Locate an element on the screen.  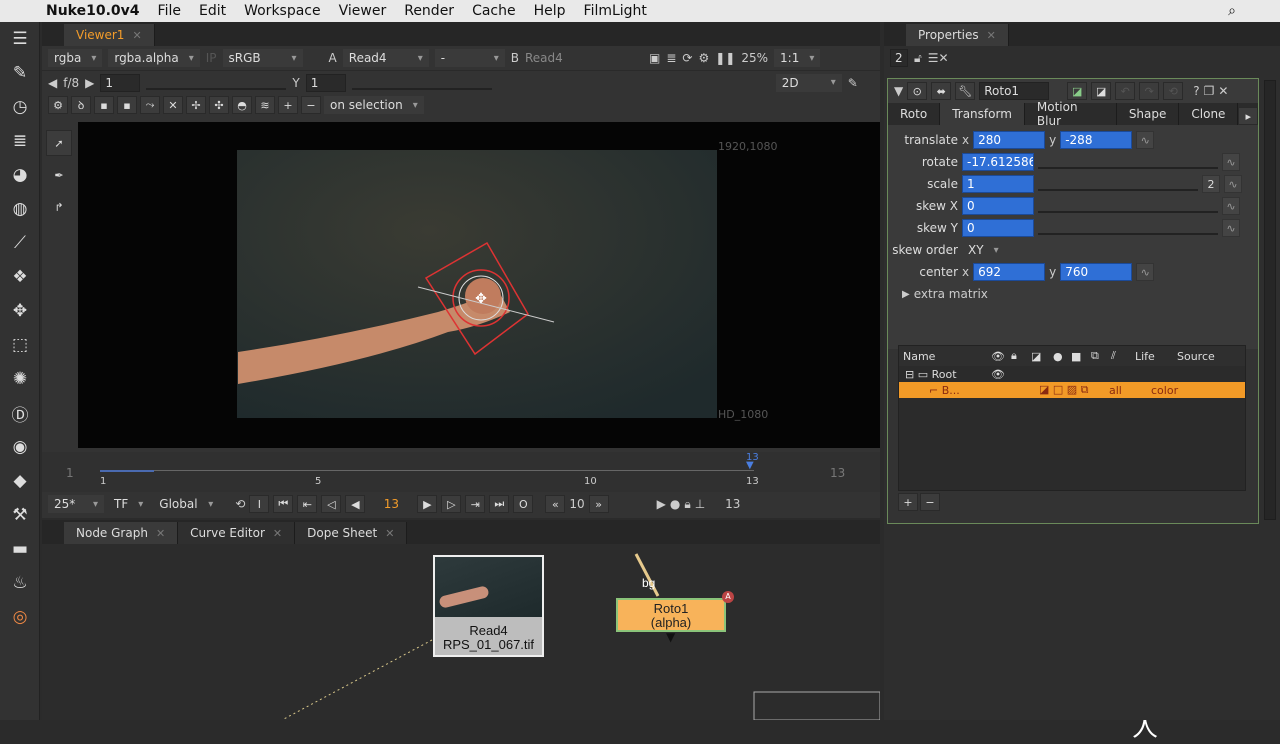
keyer-icon: ⟋ is located at coordinates (20, 243).